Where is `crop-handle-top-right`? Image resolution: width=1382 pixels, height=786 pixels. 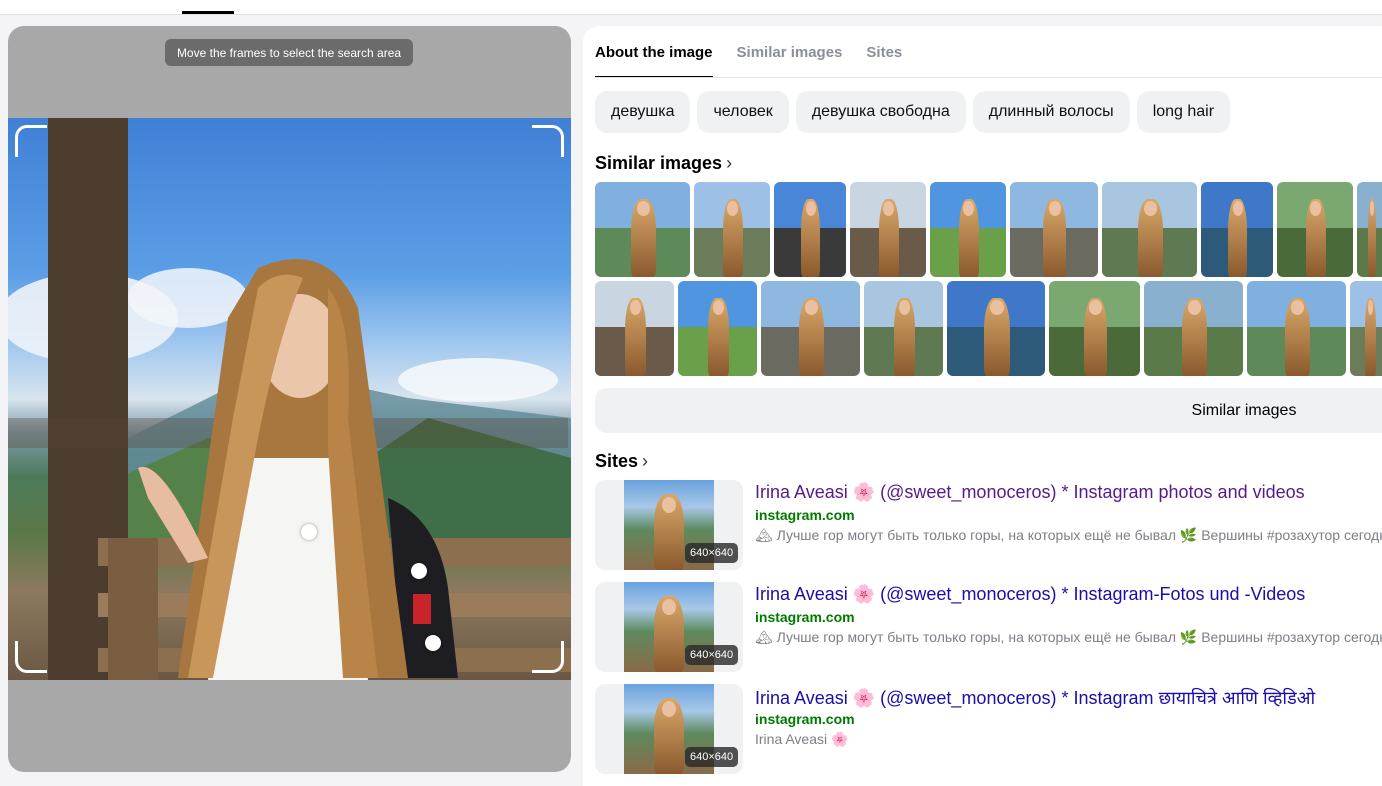
crop-handle-top-right is located at coordinates (548, 141).